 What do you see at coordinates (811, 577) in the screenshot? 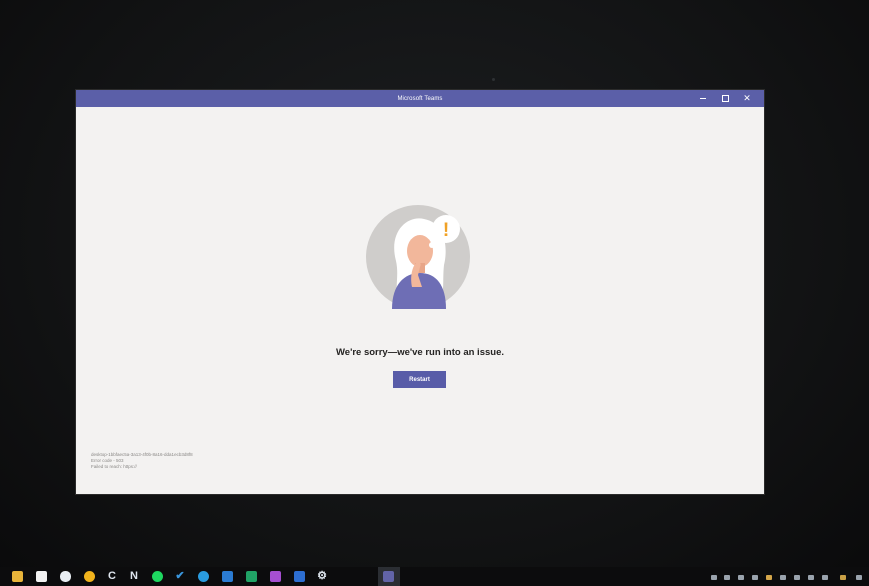
I see `tray-battery-icon` at bounding box center [811, 577].